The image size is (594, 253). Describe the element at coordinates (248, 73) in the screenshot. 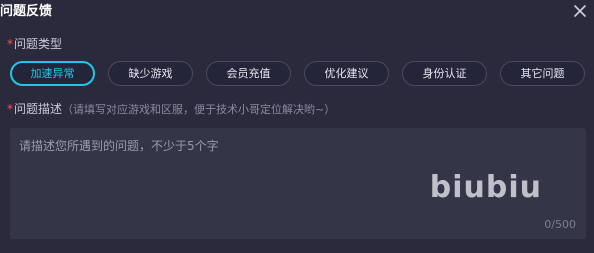

I see `issue-type-option-membership: 会员充值` at that location.